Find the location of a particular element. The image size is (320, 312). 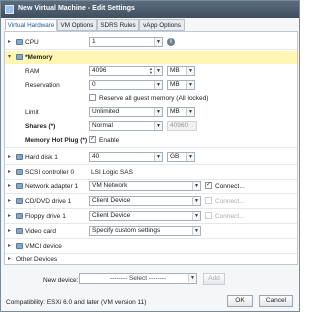

memory-label: *Memory is located at coordinates (39, 57).